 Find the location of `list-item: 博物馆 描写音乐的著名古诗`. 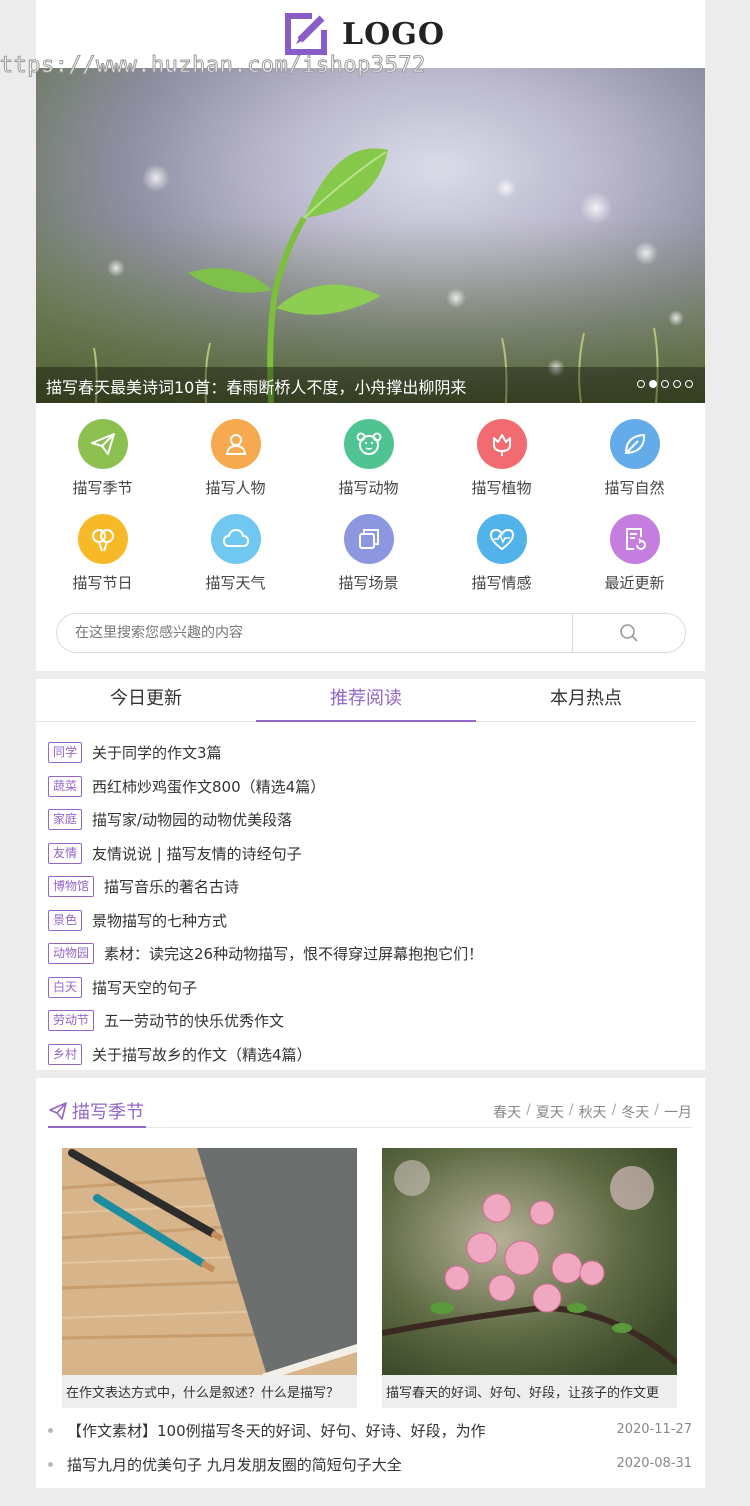

list-item: 博物馆 描写音乐的著名古诗 is located at coordinates (376, 887).